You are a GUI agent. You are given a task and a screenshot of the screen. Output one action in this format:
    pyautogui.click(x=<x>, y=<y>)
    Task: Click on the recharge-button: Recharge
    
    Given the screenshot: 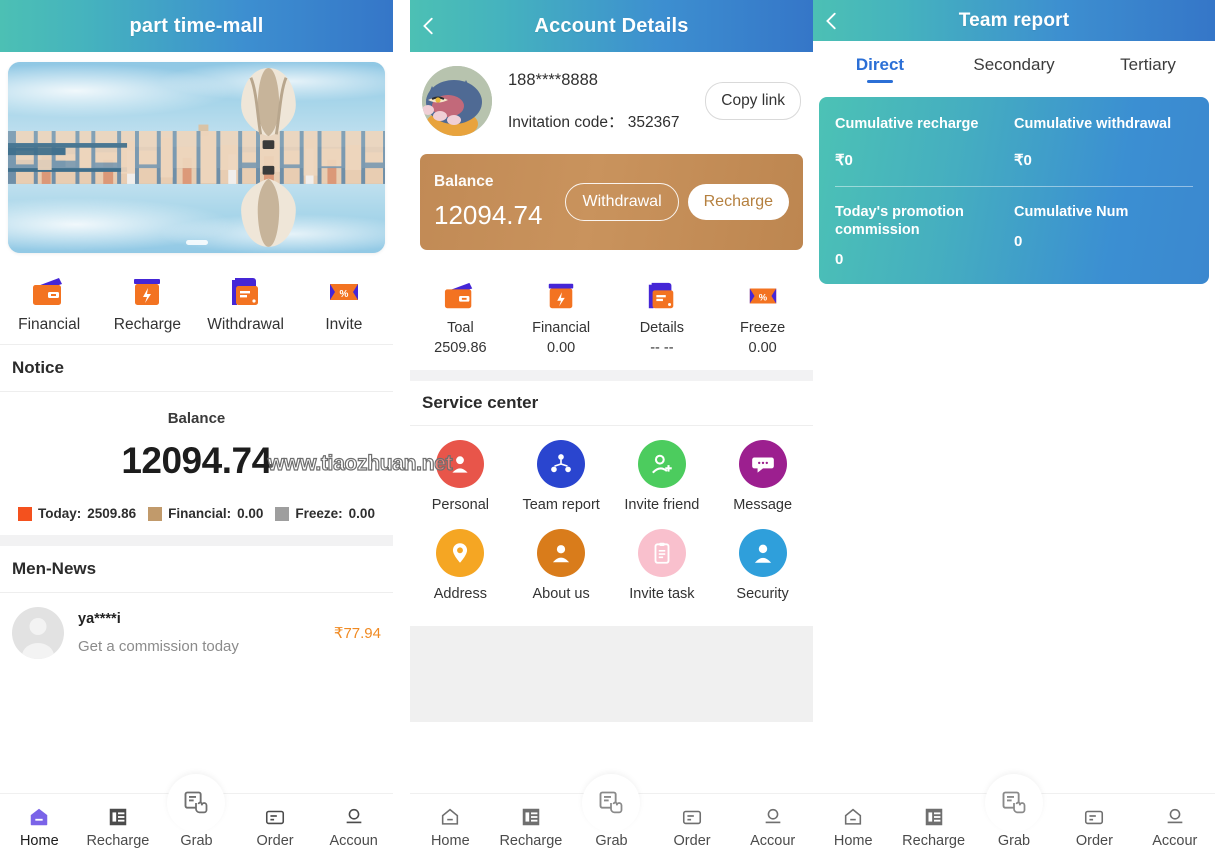 What is the action you would take?
    pyautogui.click(x=738, y=202)
    